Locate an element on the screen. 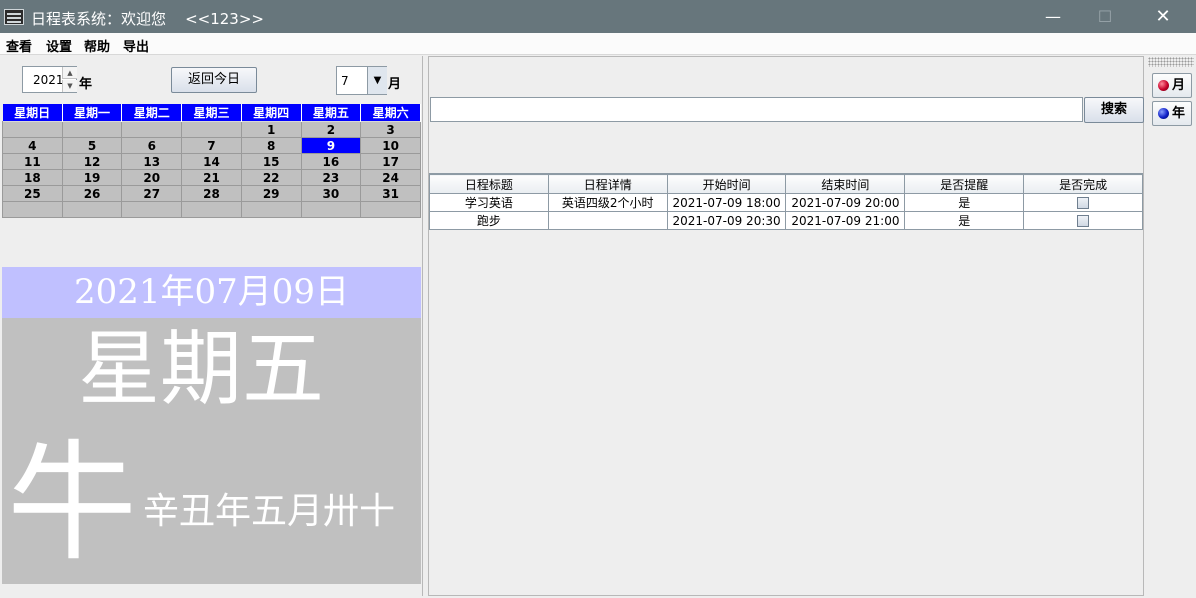 The width and height of the screenshot is (1196, 598). spin-down-icon: ▼ is located at coordinates (69, 86).